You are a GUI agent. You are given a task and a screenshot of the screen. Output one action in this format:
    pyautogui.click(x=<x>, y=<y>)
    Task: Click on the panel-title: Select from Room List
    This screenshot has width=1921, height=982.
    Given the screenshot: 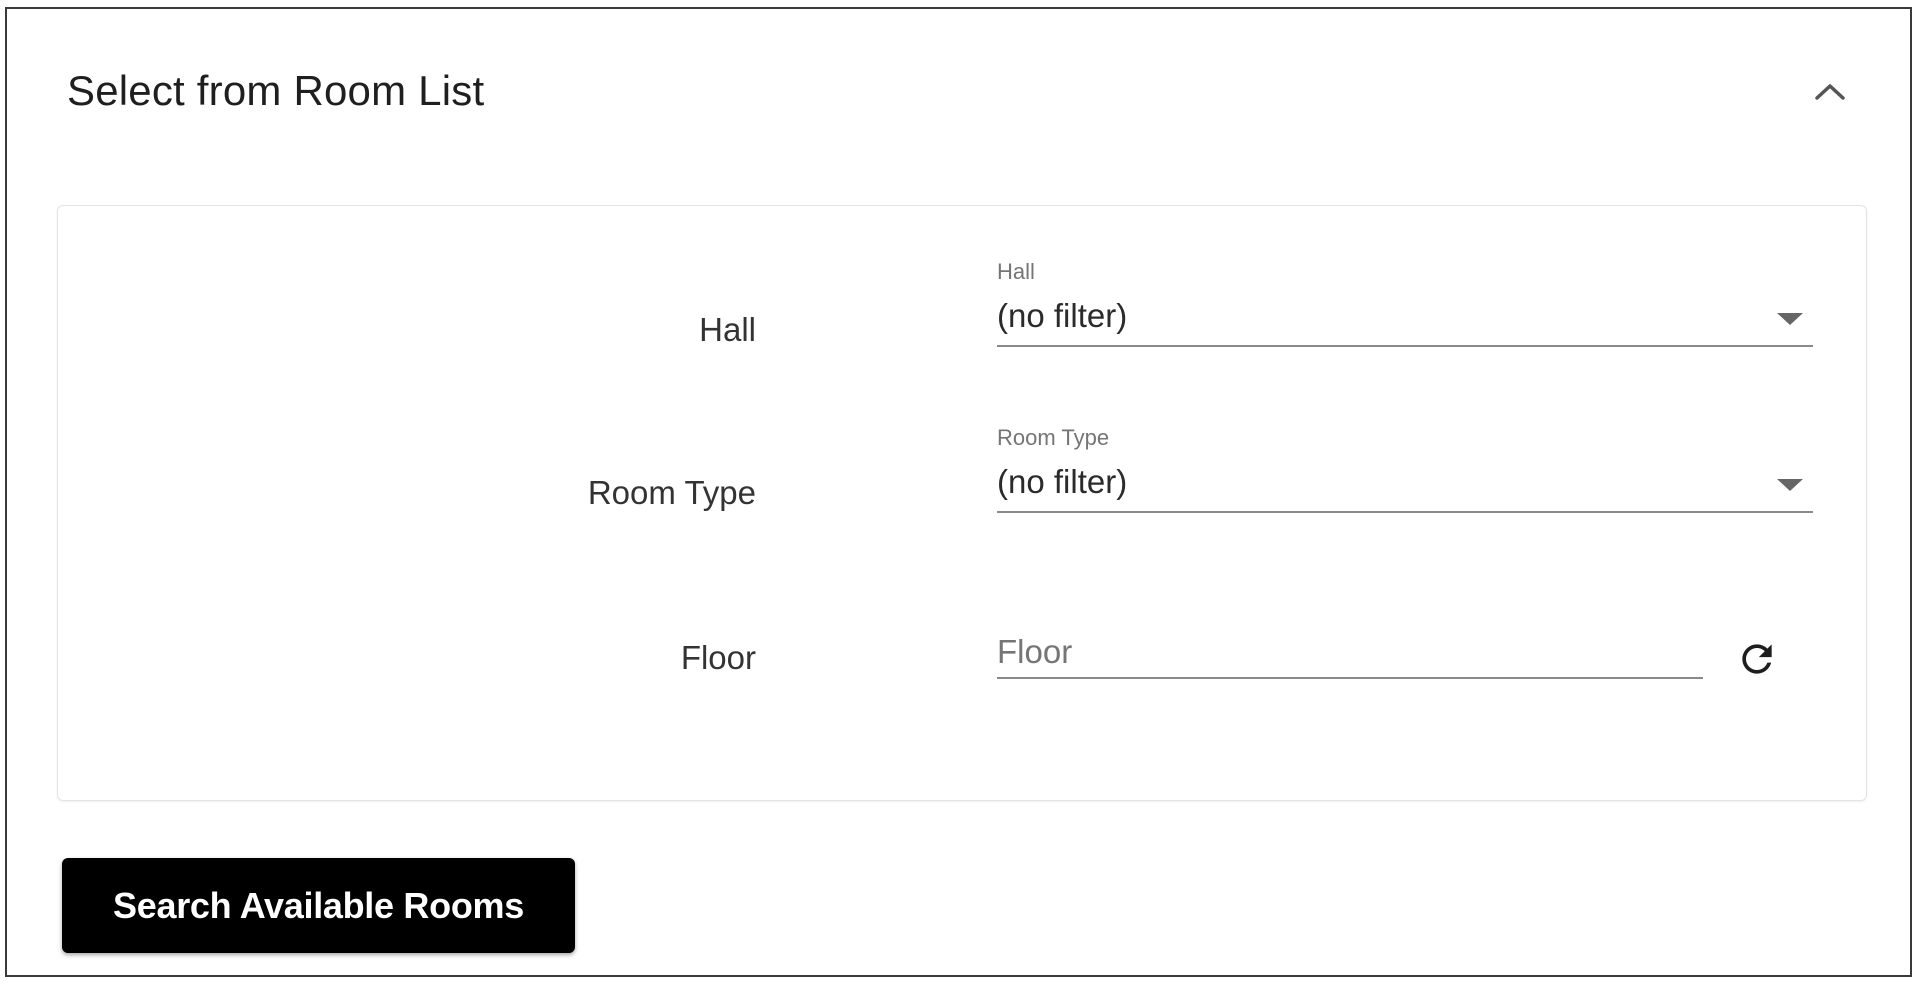 What is the action you would take?
    pyautogui.click(x=276, y=90)
    